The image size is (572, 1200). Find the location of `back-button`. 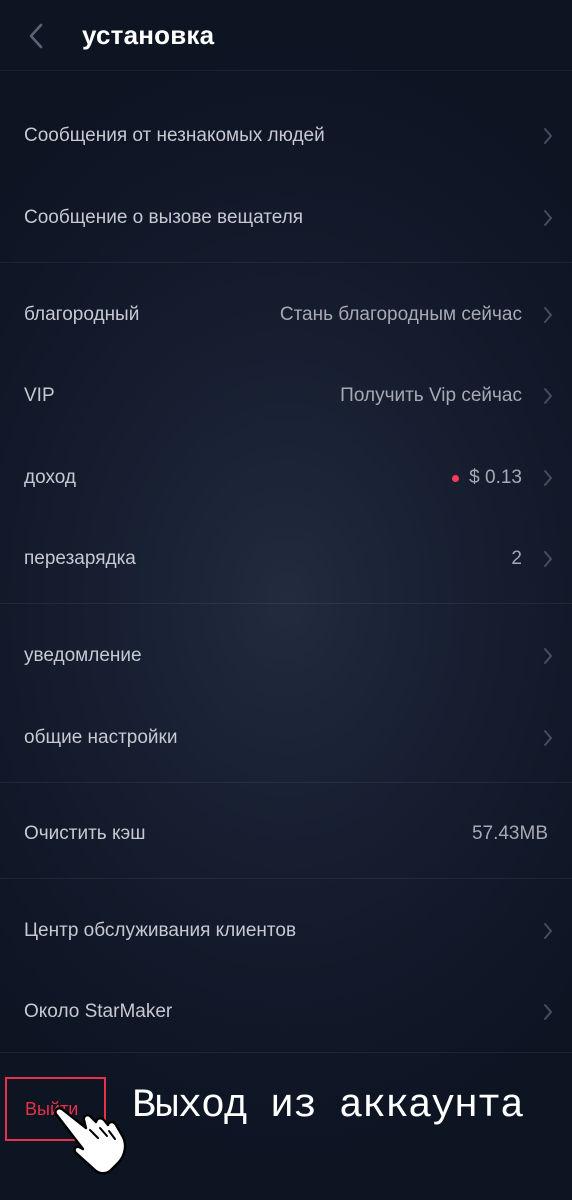

back-button is located at coordinates (36, 36).